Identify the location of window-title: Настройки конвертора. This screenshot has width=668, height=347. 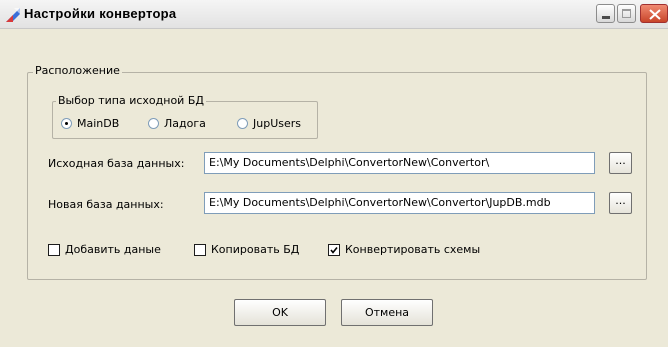
(100, 13).